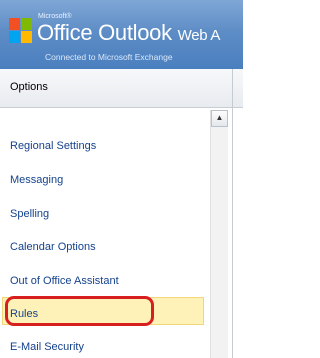 This screenshot has height=358, width=320. Describe the element at coordinates (53, 146) in the screenshot. I see `nav-item-regional-settings: Regional Settings` at that location.